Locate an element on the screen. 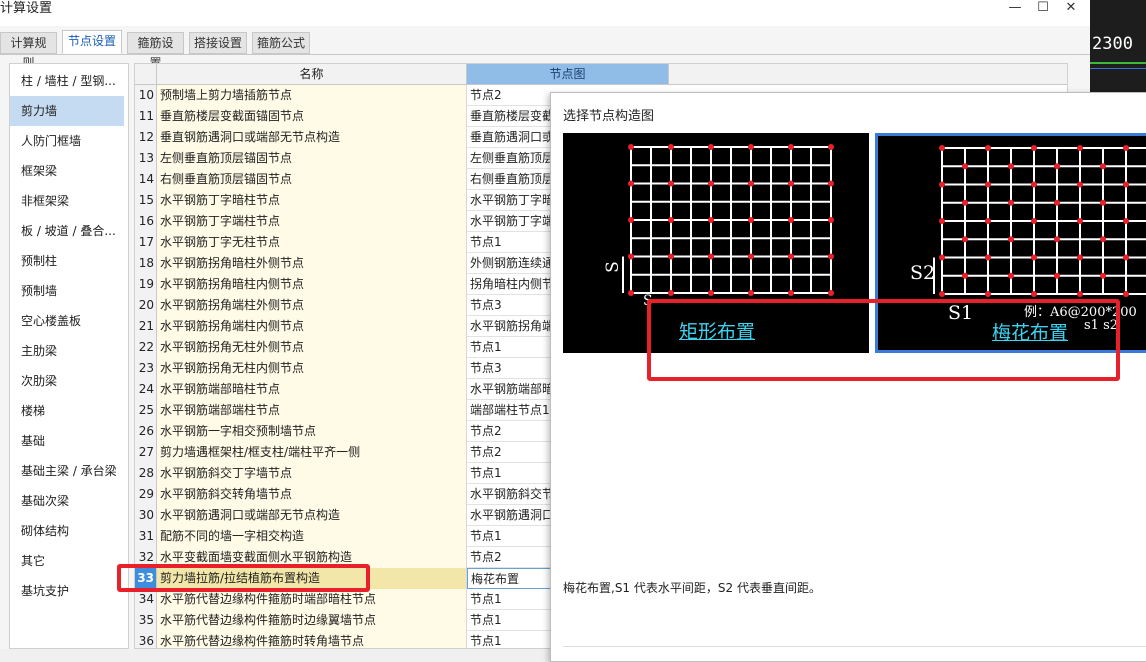 This screenshot has height=662, width=1146. sidebar-item-foundation: 基础 is located at coordinates (69, 441).